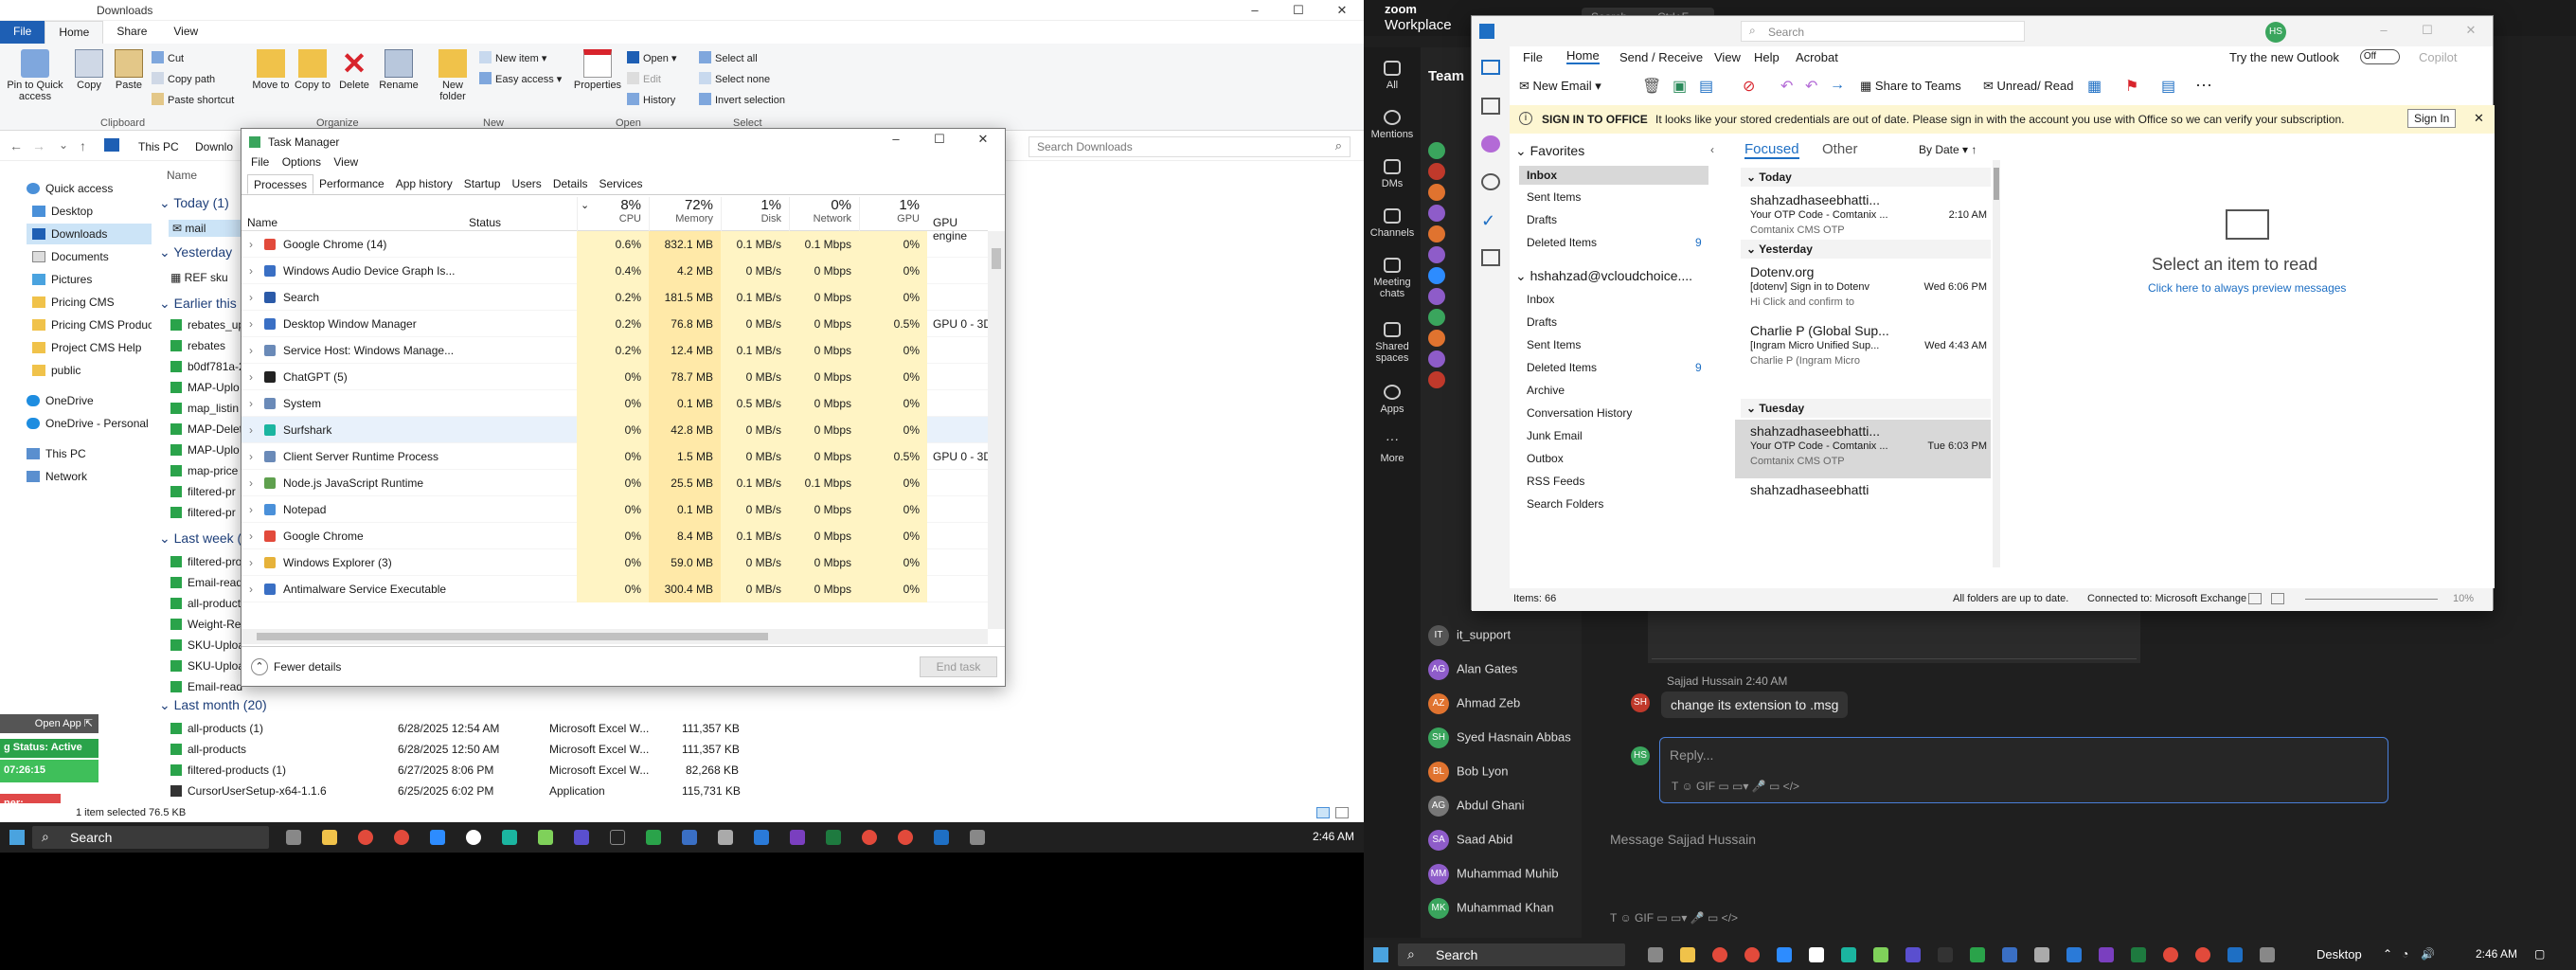 The width and height of the screenshot is (2576, 970). What do you see at coordinates (424, 184) in the screenshot?
I see `tab-app-history: App history` at bounding box center [424, 184].